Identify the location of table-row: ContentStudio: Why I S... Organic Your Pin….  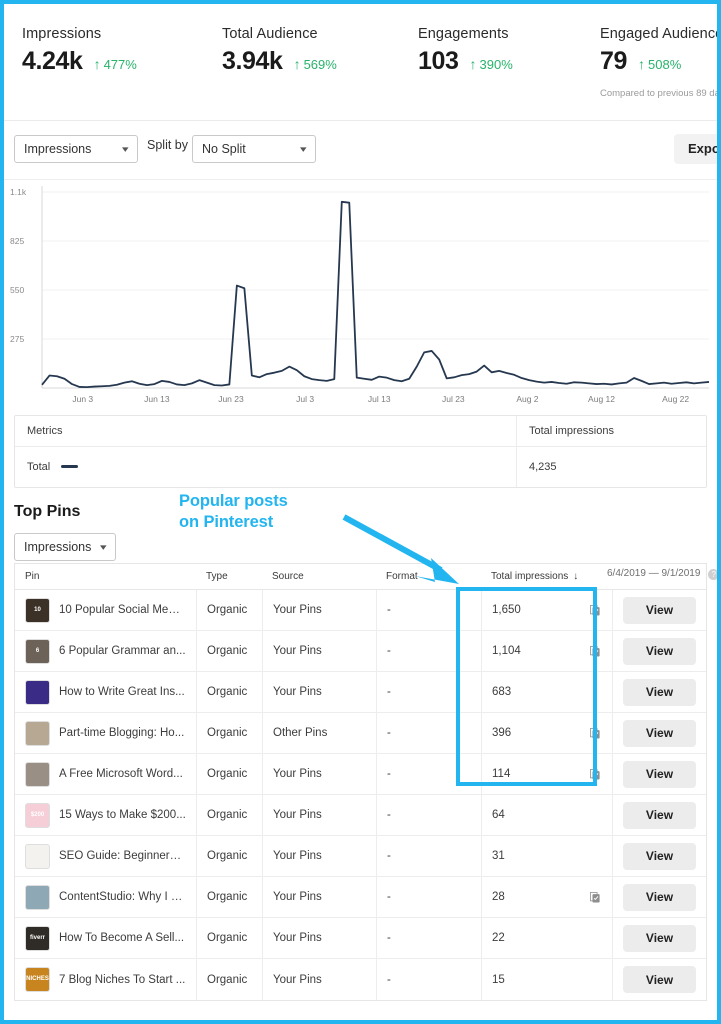
(360, 897).